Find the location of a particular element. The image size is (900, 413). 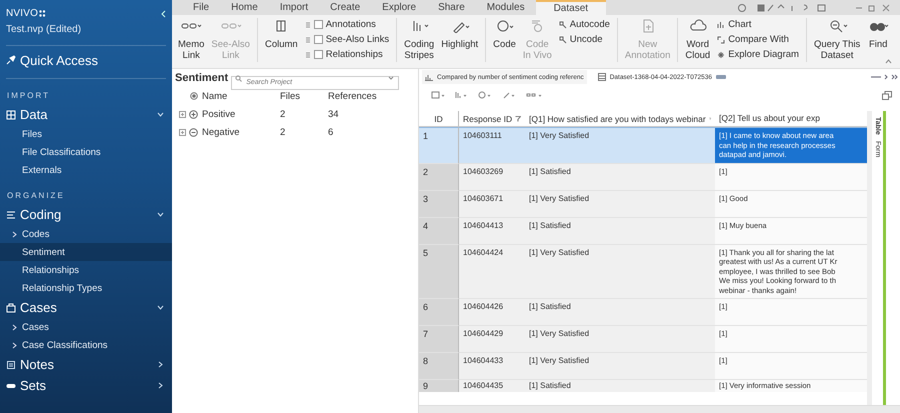

ribbon-tab: Home is located at coordinates (244, 7).